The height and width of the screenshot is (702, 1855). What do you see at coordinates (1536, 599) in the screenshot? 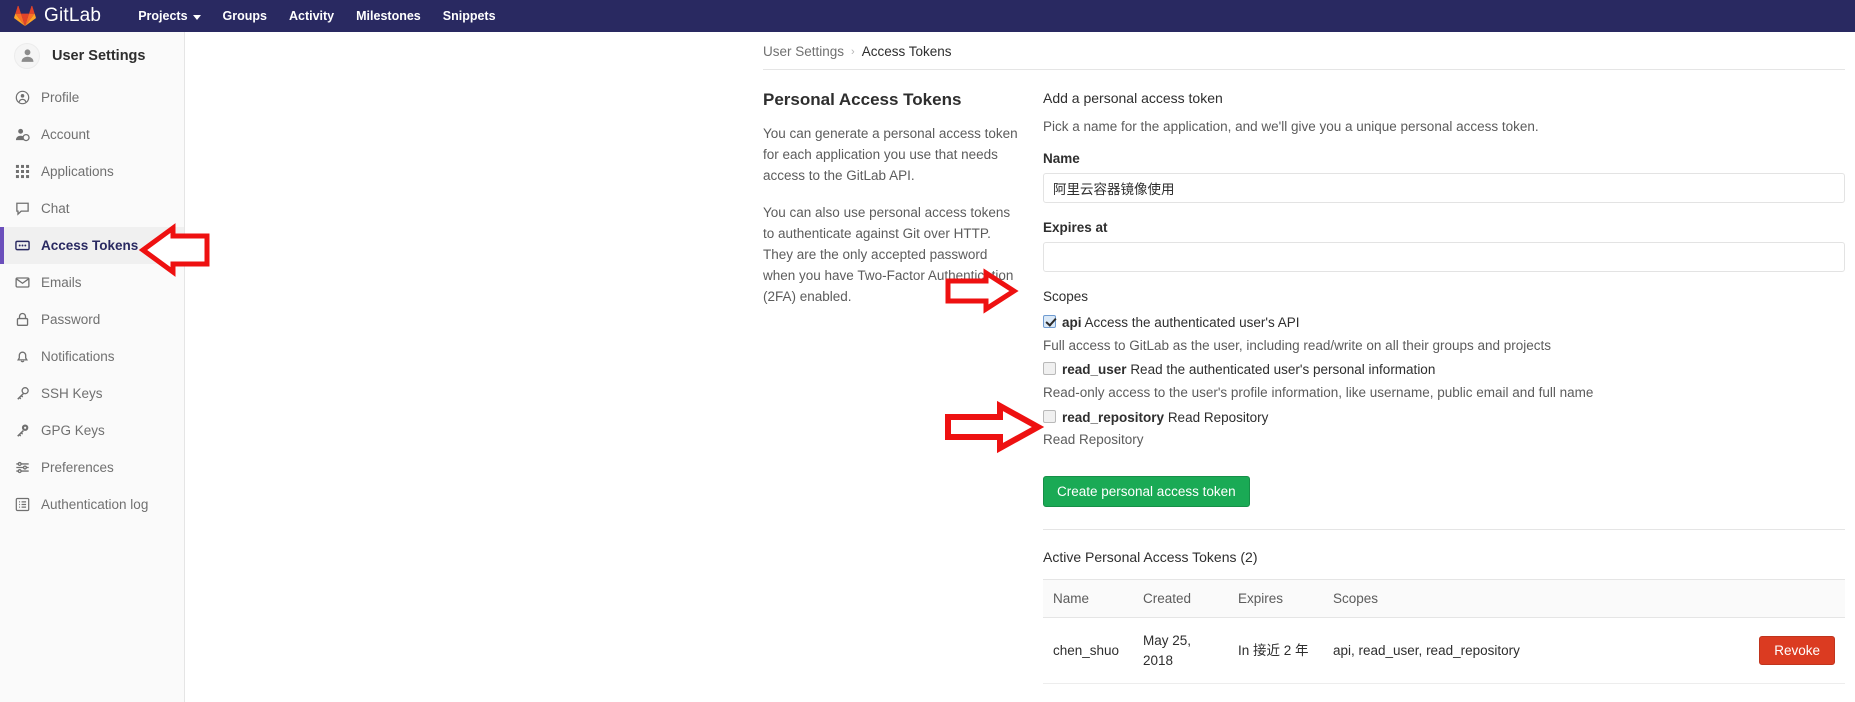
I see `column-header-scopes: Scopes` at bounding box center [1536, 599].